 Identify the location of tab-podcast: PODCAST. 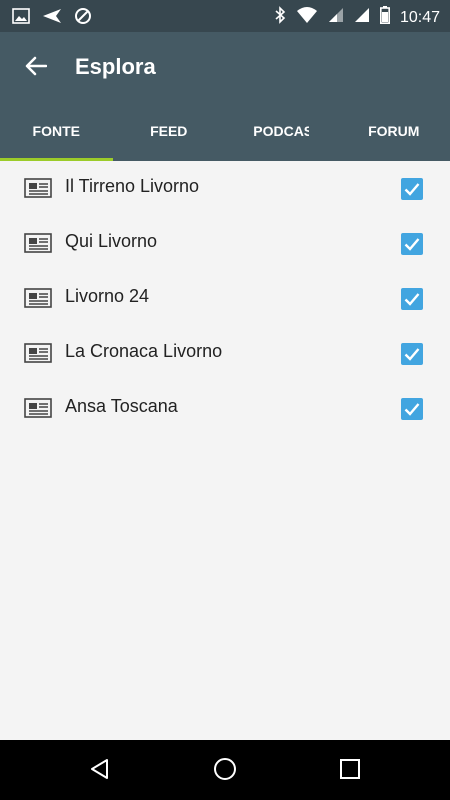
(281, 132).